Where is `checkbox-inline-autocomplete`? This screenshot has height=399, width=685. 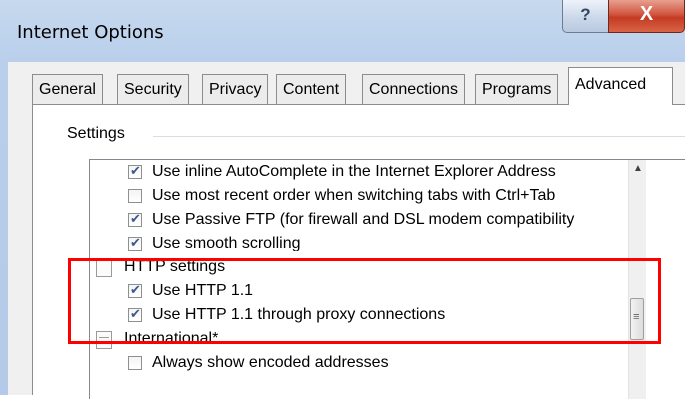 checkbox-inline-autocomplete is located at coordinates (135, 171).